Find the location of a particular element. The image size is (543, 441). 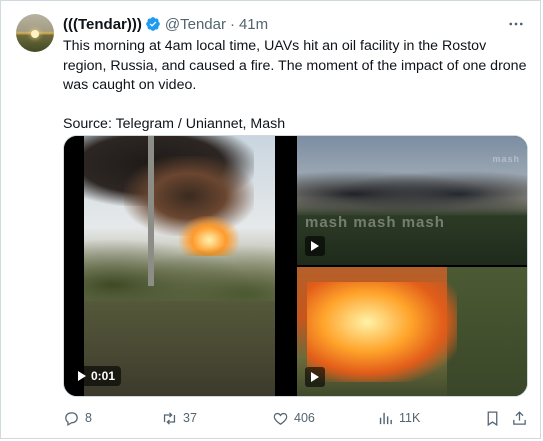

share-icon is located at coordinates (519, 417).